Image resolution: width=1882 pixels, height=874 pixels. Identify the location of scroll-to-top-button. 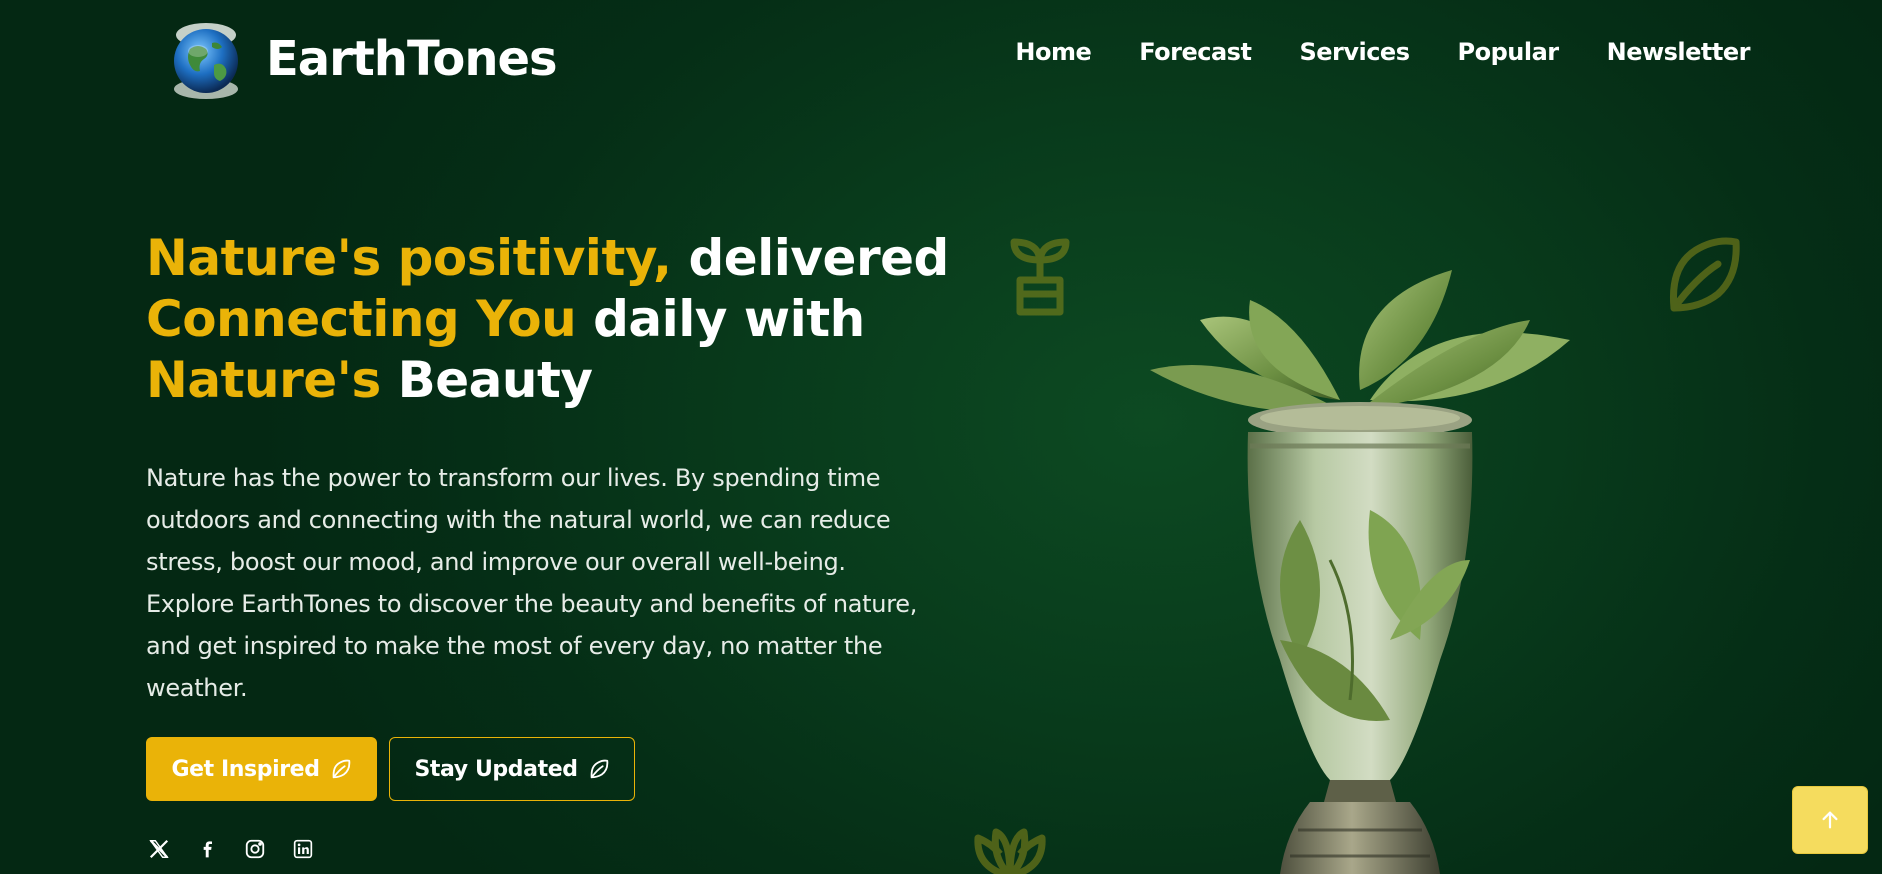
(1830, 820).